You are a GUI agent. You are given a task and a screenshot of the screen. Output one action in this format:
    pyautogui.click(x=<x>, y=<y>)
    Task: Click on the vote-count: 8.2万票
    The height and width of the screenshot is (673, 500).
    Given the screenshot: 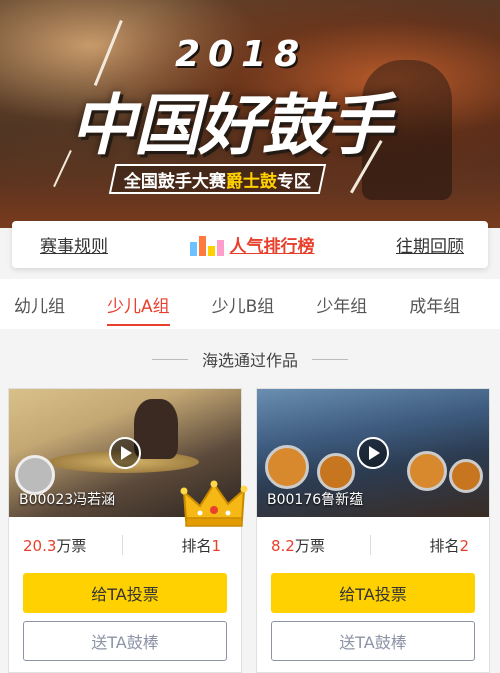 What is the action you would take?
    pyautogui.click(x=298, y=545)
    